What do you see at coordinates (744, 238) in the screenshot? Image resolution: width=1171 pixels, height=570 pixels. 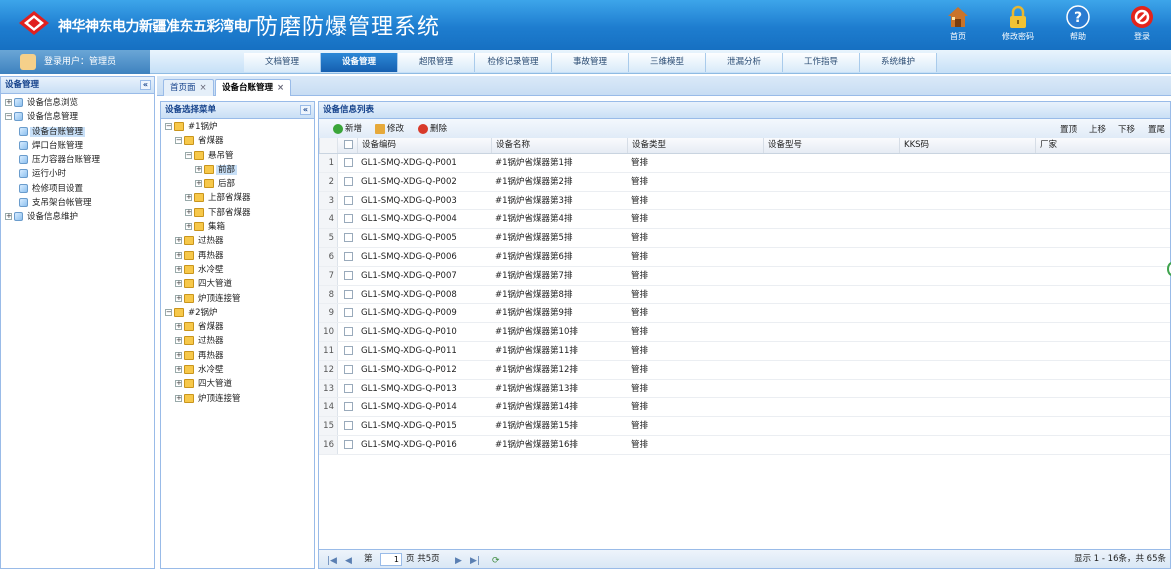 I see `table-row: 5 GL1-SMQ-XDG-Q-P005 #1锅炉省煤器第5排 管排` at bounding box center [744, 238].